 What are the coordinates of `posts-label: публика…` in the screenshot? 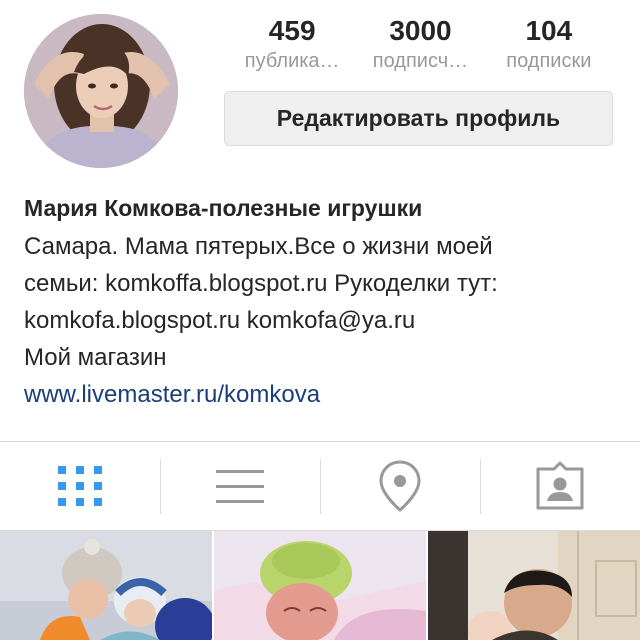 It's located at (292, 61).